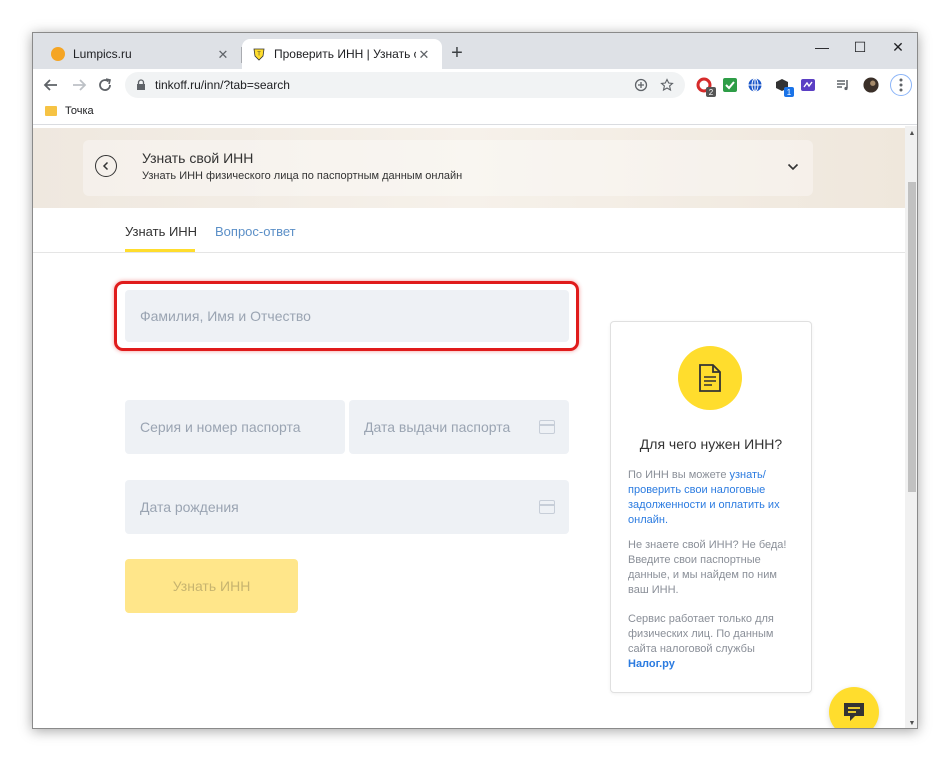  What do you see at coordinates (58, 54) in the screenshot?
I see `lumpics-favicon-icon` at bounding box center [58, 54].